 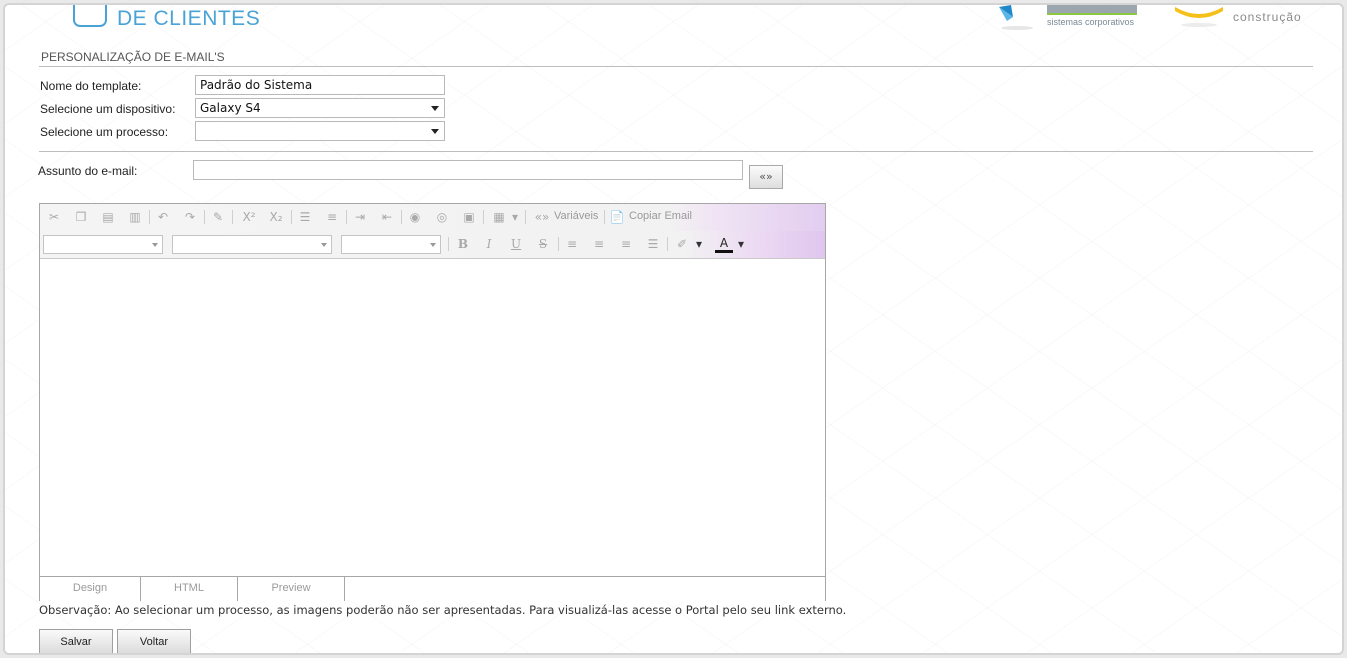 What do you see at coordinates (699, 244) in the screenshot?
I see `highlight-dropdown-icon: ▾` at bounding box center [699, 244].